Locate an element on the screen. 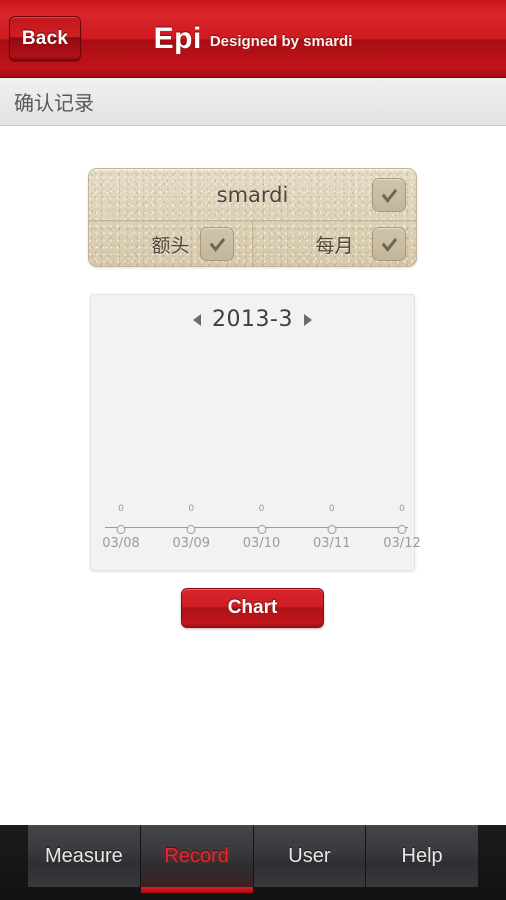 This screenshot has width=506, height=900. tab-label: User is located at coordinates (309, 856).